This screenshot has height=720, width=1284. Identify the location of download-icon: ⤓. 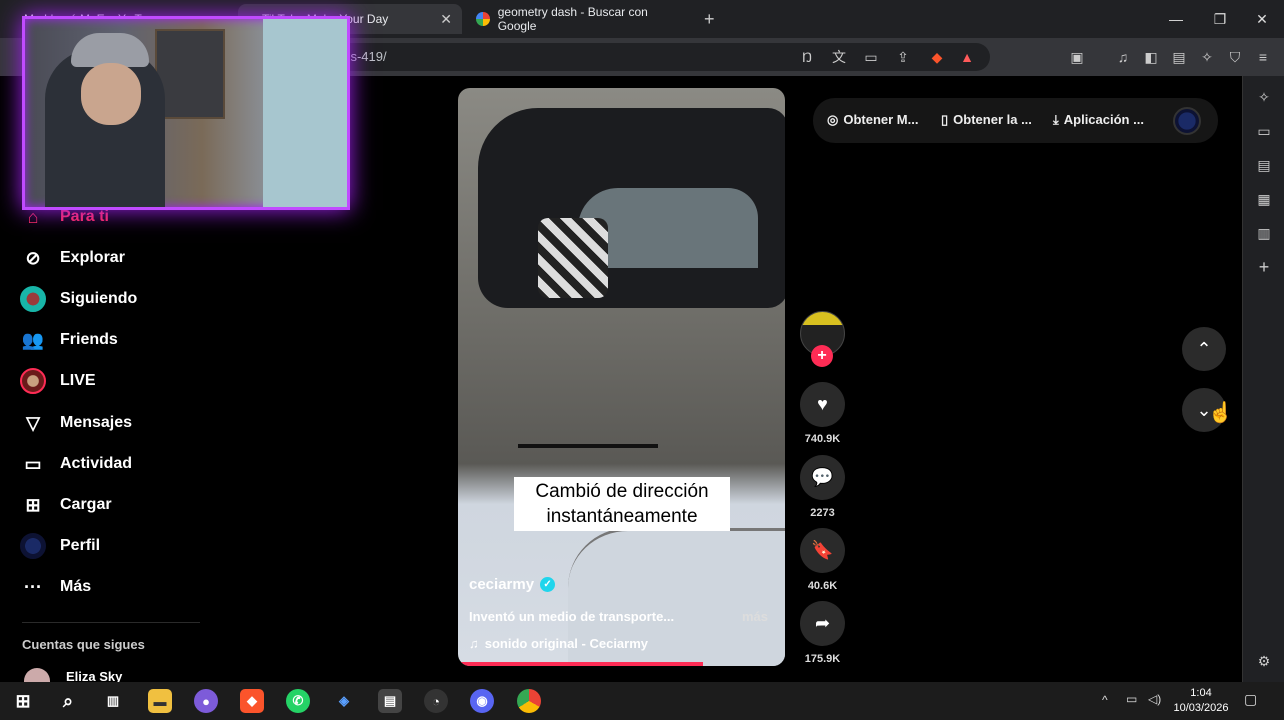
(1056, 119).